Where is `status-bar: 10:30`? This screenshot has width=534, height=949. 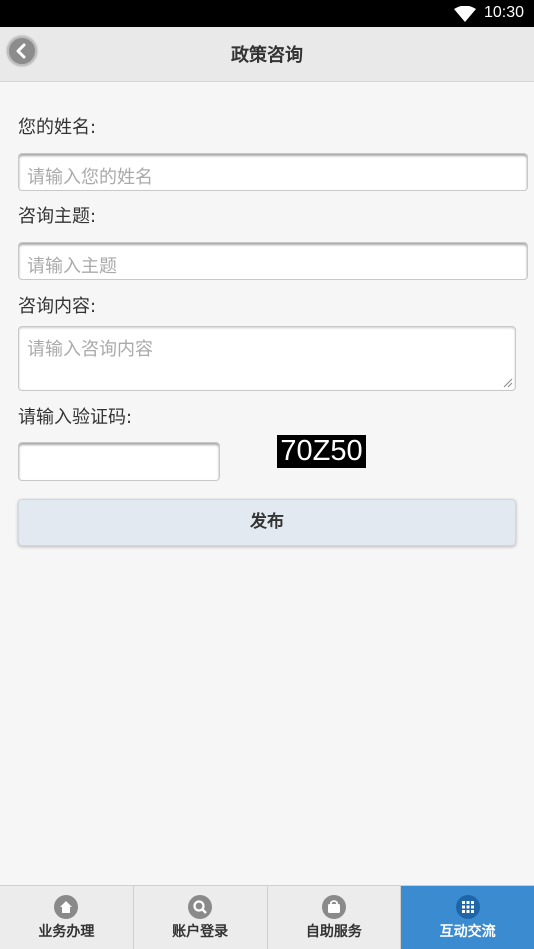
status-bar: 10:30 is located at coordinates (267, 13).